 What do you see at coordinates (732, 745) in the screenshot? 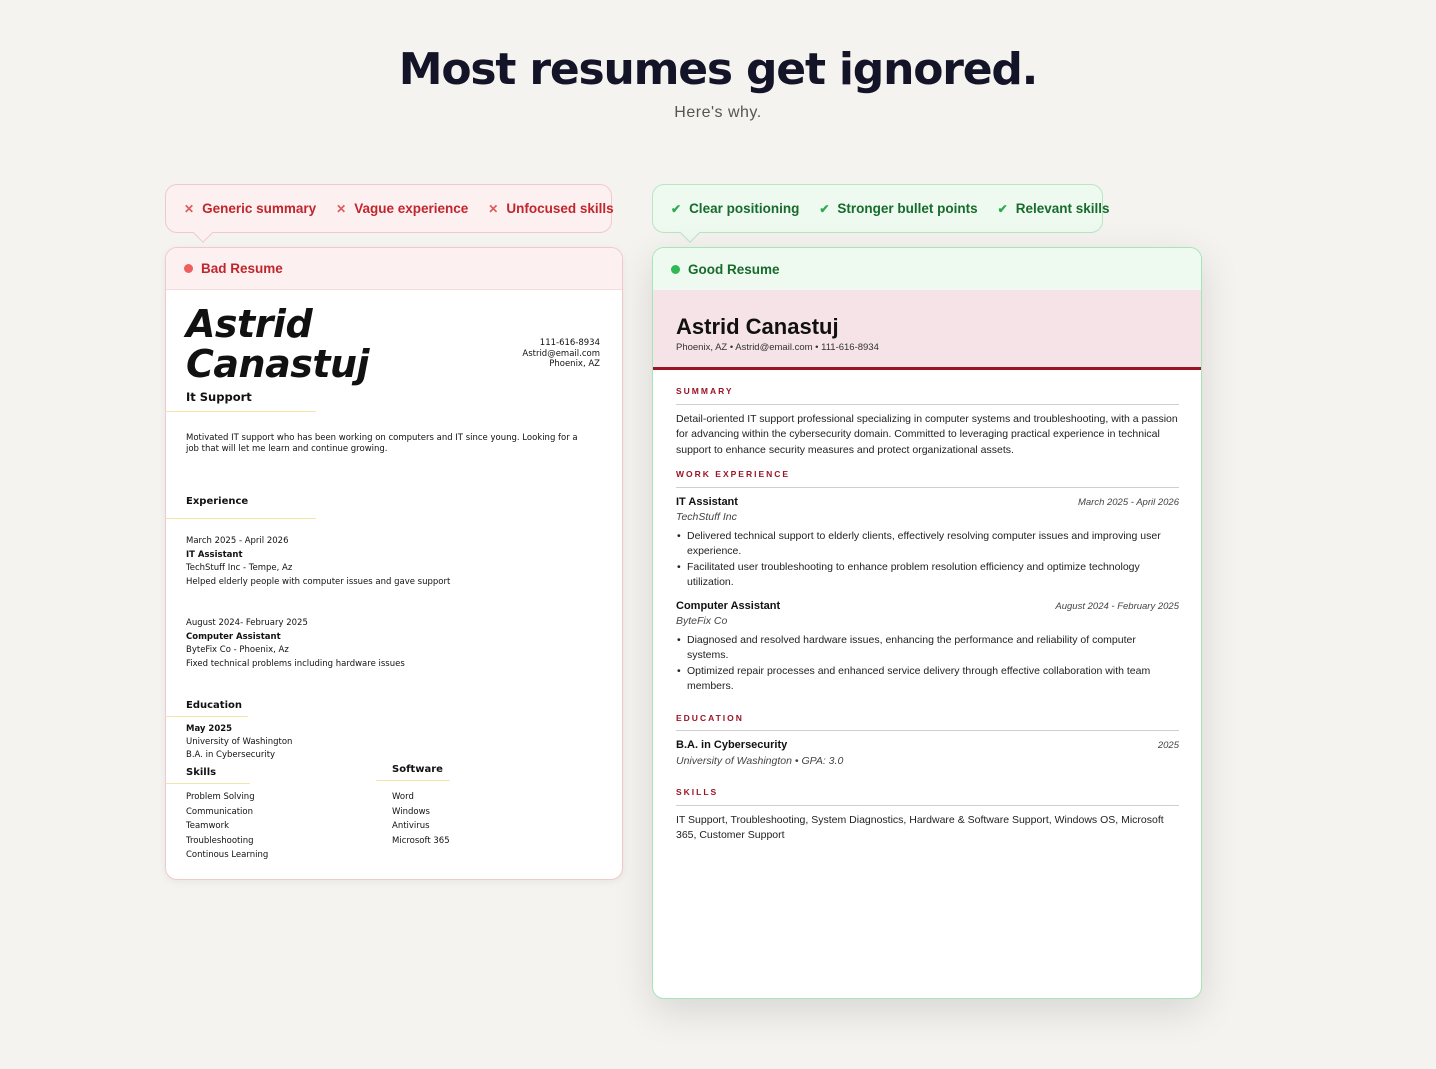
I see `degree: B.A. in Cybersecurity` at bounding box center [732, 745].